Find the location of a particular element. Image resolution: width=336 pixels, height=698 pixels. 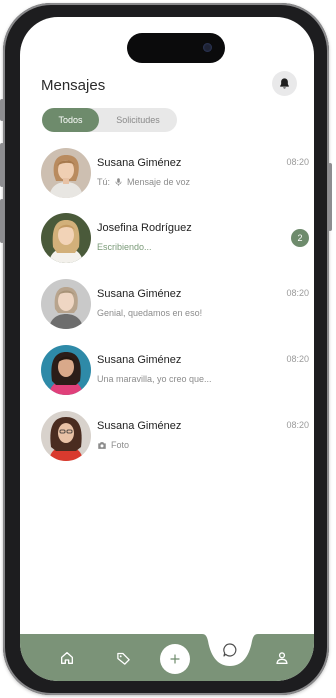

camera-icon is located at coordinates (102, 445).